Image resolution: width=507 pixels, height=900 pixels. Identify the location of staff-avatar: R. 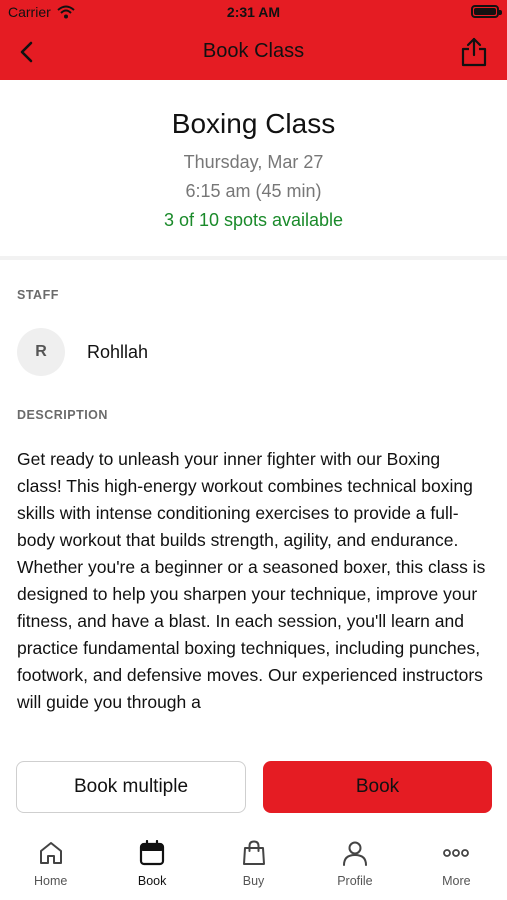
(41, 352).